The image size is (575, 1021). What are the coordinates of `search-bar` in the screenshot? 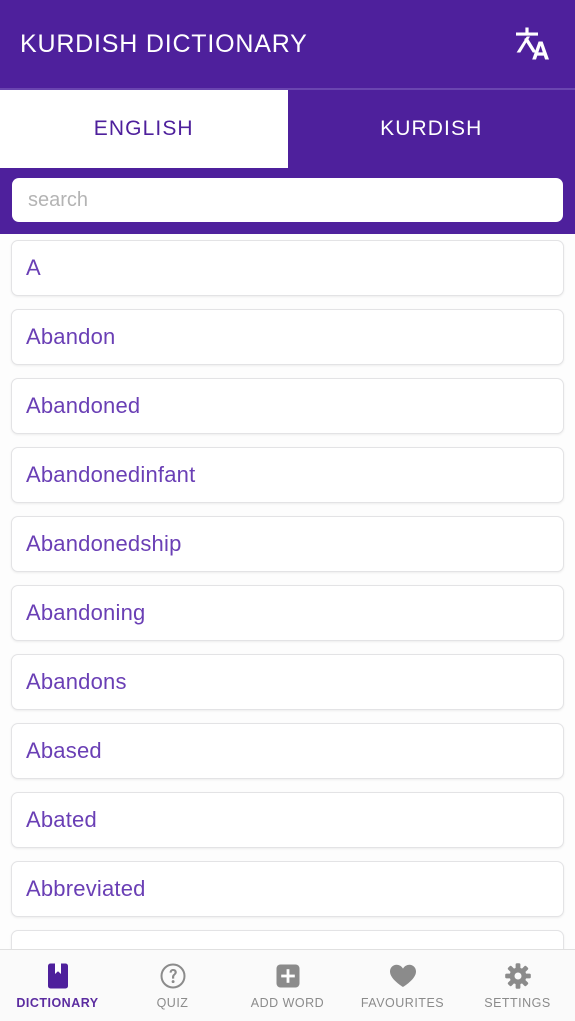 It's located at (287, 201).